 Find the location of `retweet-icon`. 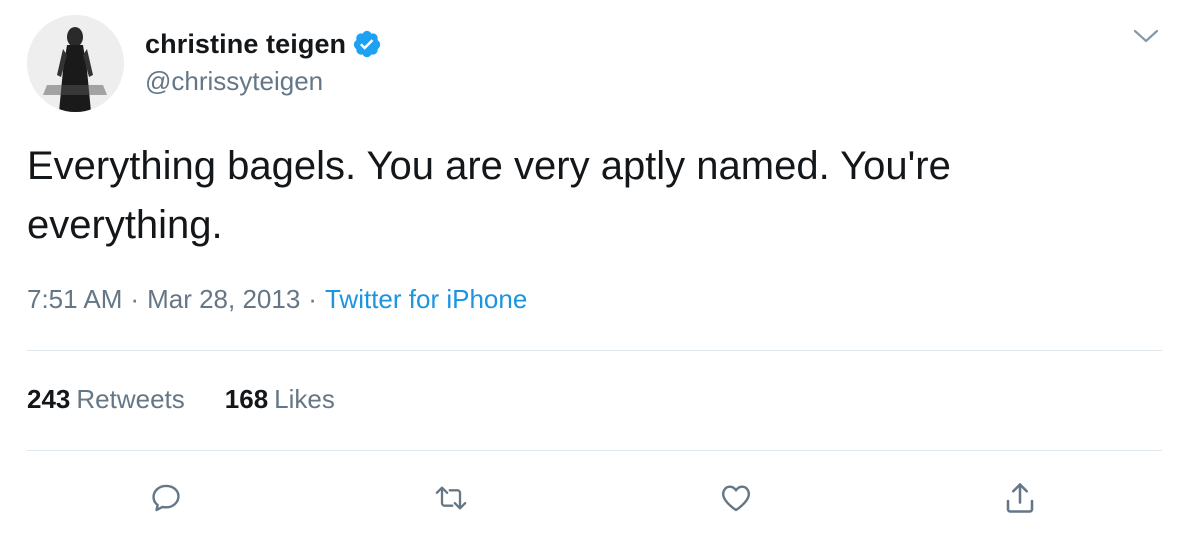

retweet-icon is located at coordinates (451, 500).